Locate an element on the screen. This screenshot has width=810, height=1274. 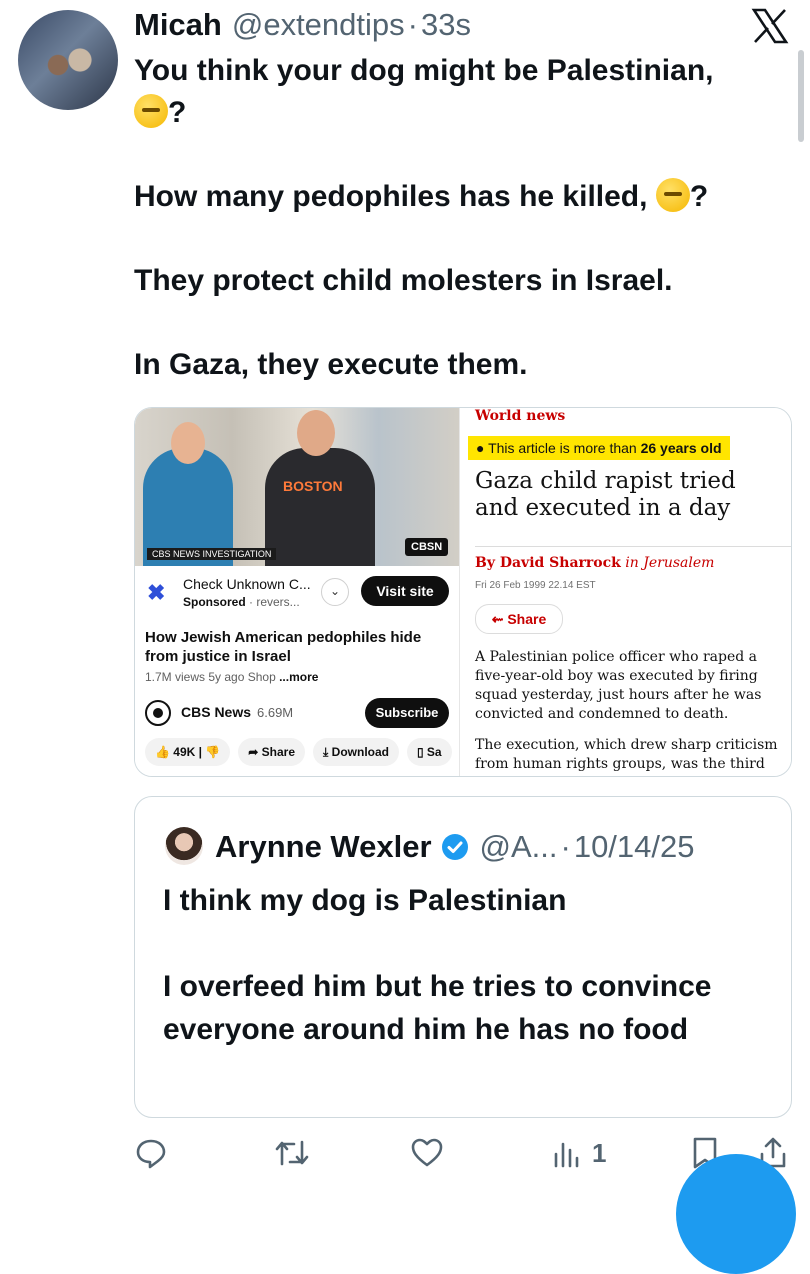
article-date: Fri 26 Feb 1999 22.14 EST is located at coordinates (535, 585).